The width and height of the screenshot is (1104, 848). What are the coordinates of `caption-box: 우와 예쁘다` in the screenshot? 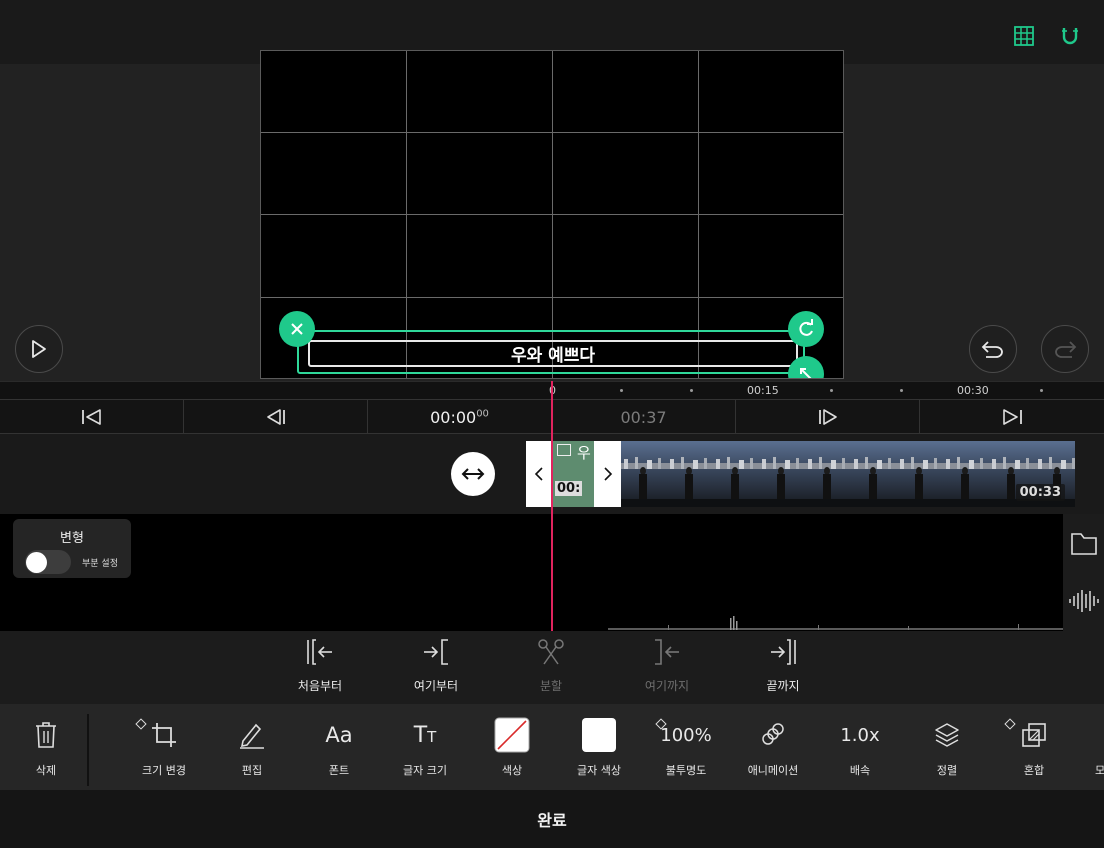 It's located at (553, 353).